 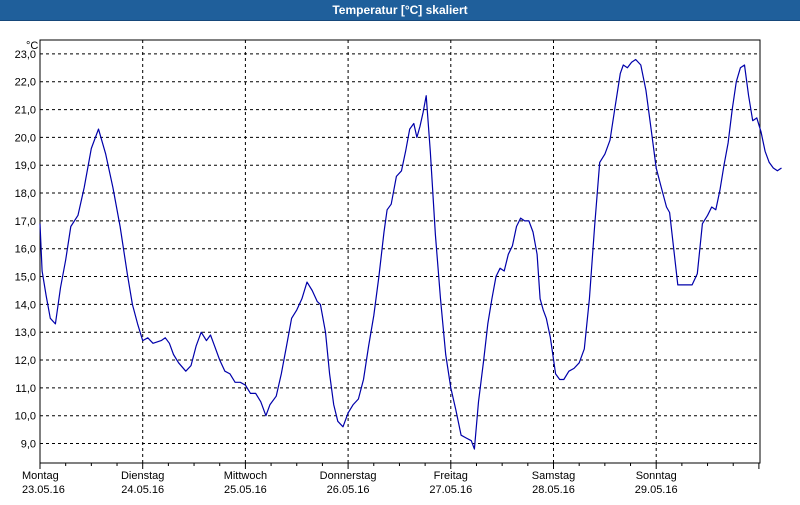 What do you see at coordinates (25, 278) in the screenshot?
I see `y-tick-label: 15,0` at bounding box center [25, 278].